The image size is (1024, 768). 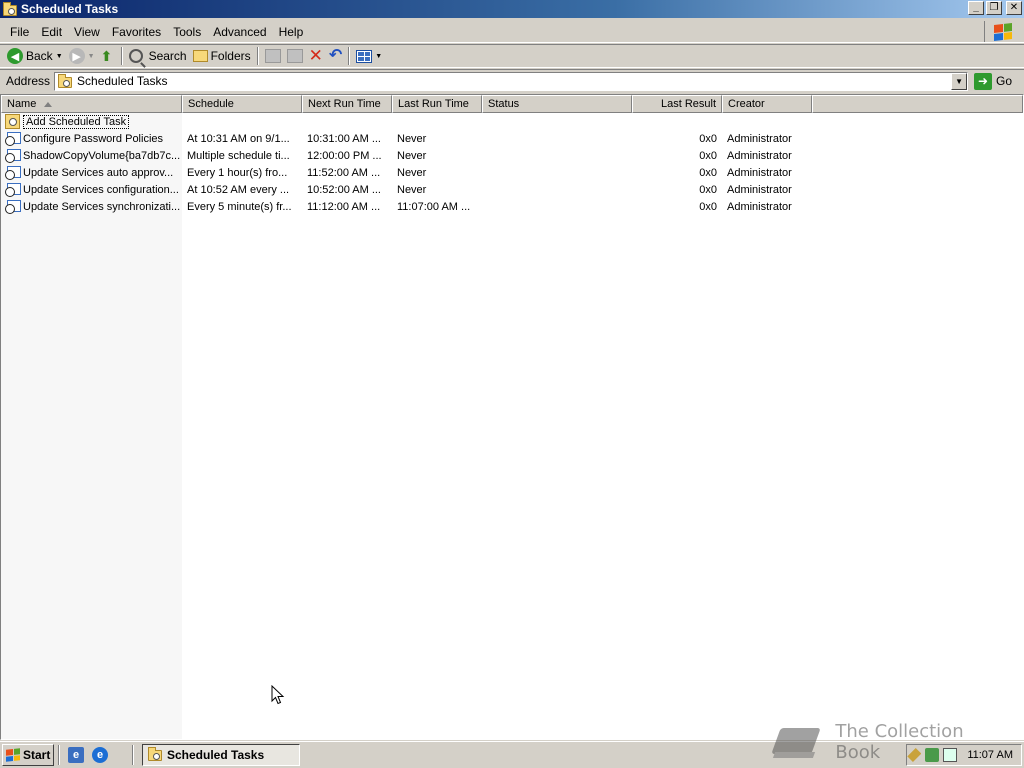 What do you see at coordinates (406, 121) in the screenshot?
I see `add-scheduled-task-item: Add Scheduled Task` at bounding box center [406, 121].